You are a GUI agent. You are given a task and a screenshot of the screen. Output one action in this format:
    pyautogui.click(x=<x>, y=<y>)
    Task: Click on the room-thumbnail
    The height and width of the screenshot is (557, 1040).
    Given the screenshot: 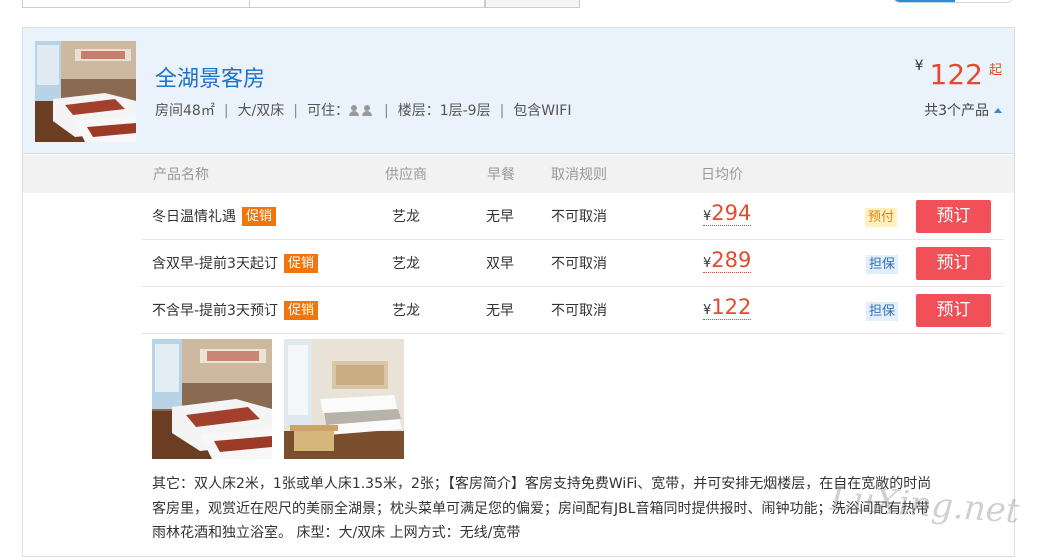 What is the action you would take?
    pyautogui.click(x=85, y=91)
    